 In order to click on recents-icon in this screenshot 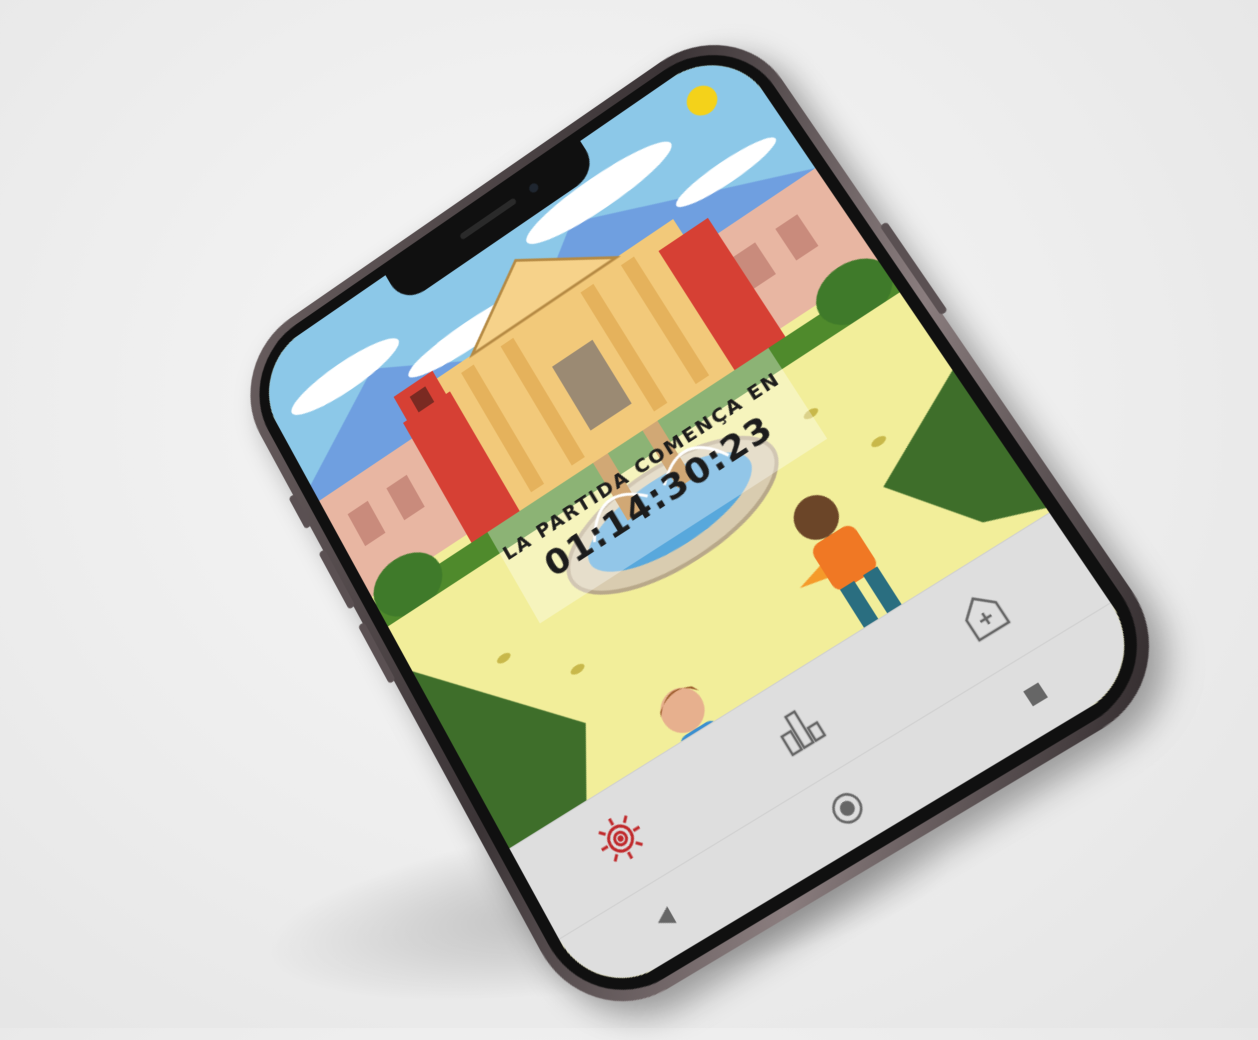, I will do `click(1035, 694)`.